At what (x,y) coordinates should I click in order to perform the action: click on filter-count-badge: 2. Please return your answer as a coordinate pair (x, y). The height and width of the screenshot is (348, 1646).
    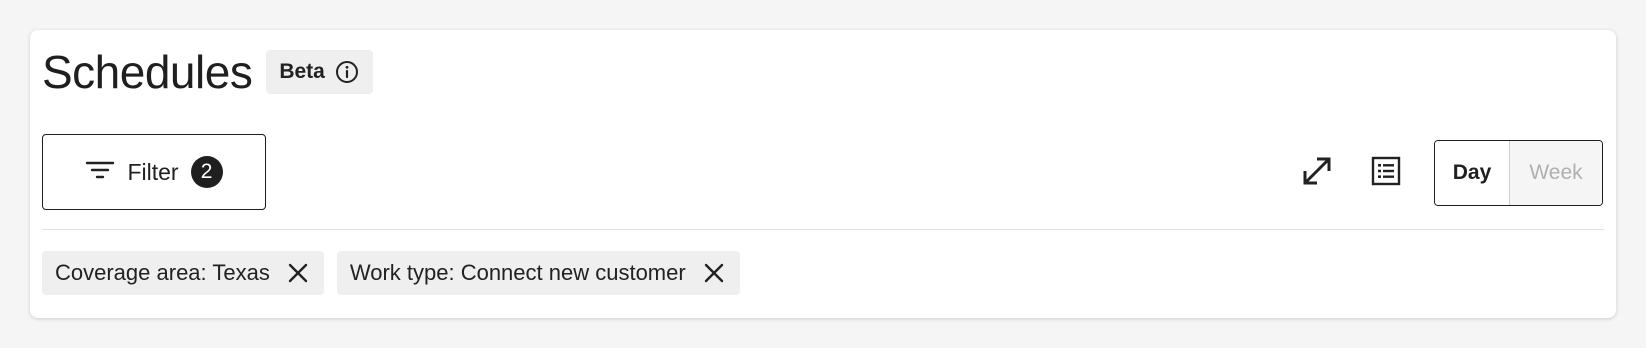
    Looking at the image, I should click on (206, 172).